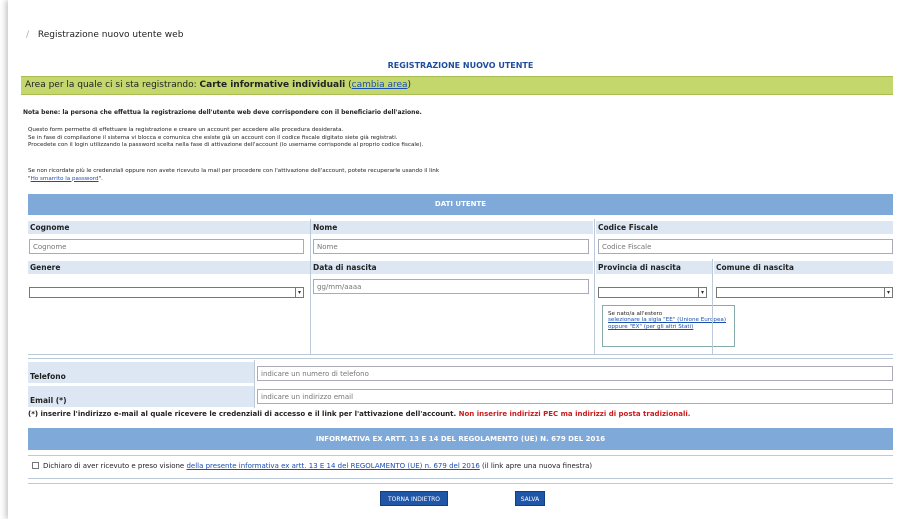  I want to click on cognome-label: Cognome, so click(169, 227).